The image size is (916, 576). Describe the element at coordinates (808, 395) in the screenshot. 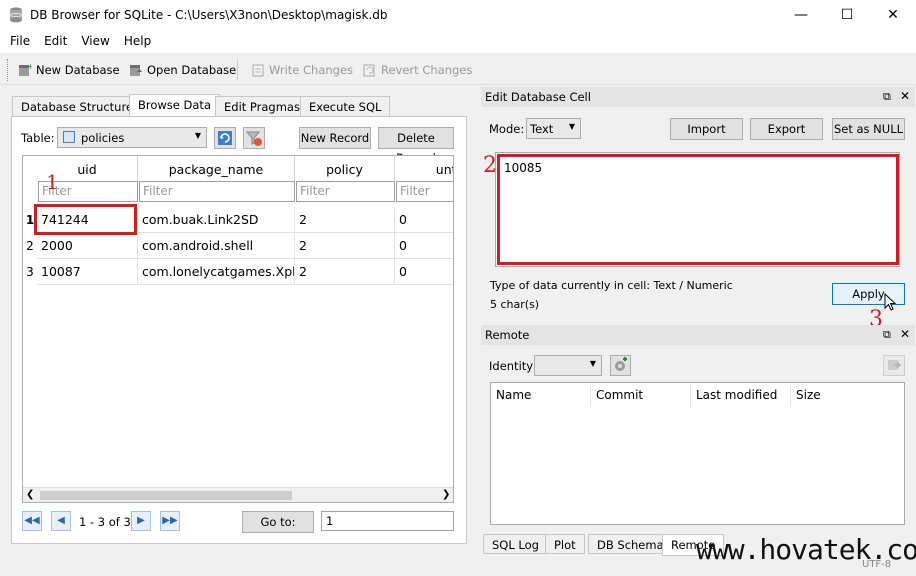

I see `remote-column-size: Size` at that location.